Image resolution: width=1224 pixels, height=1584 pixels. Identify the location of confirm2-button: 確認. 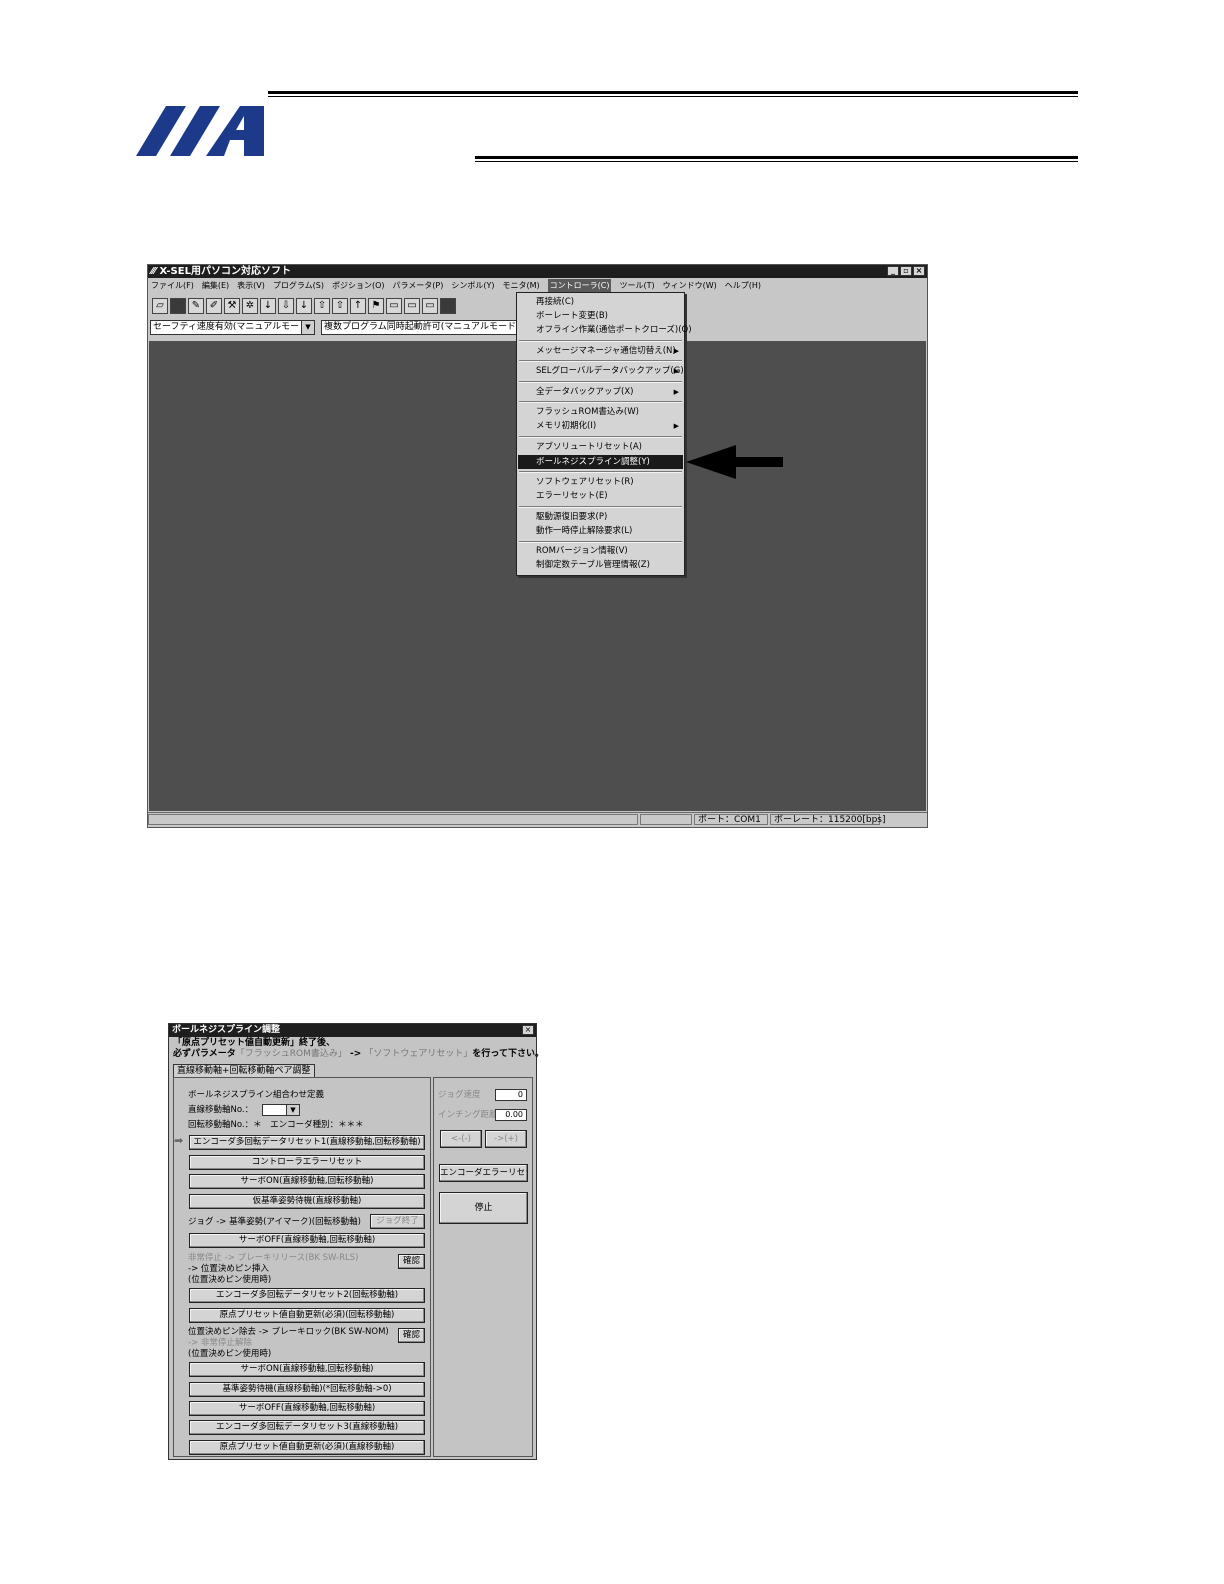
(411, 1335).